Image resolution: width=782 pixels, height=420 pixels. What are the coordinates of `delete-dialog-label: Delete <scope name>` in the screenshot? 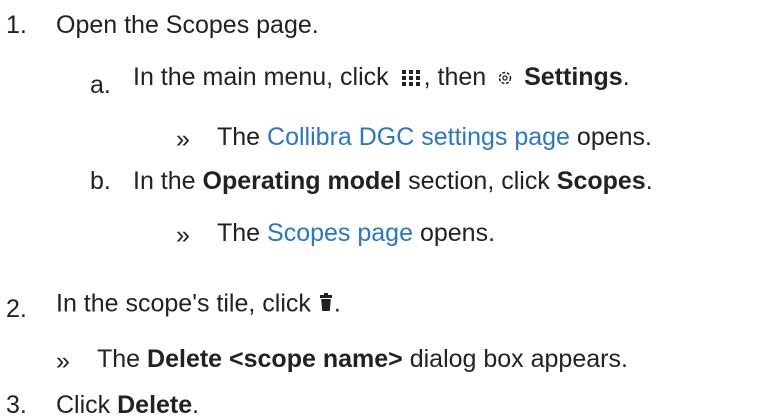 It's located at (275, 359).